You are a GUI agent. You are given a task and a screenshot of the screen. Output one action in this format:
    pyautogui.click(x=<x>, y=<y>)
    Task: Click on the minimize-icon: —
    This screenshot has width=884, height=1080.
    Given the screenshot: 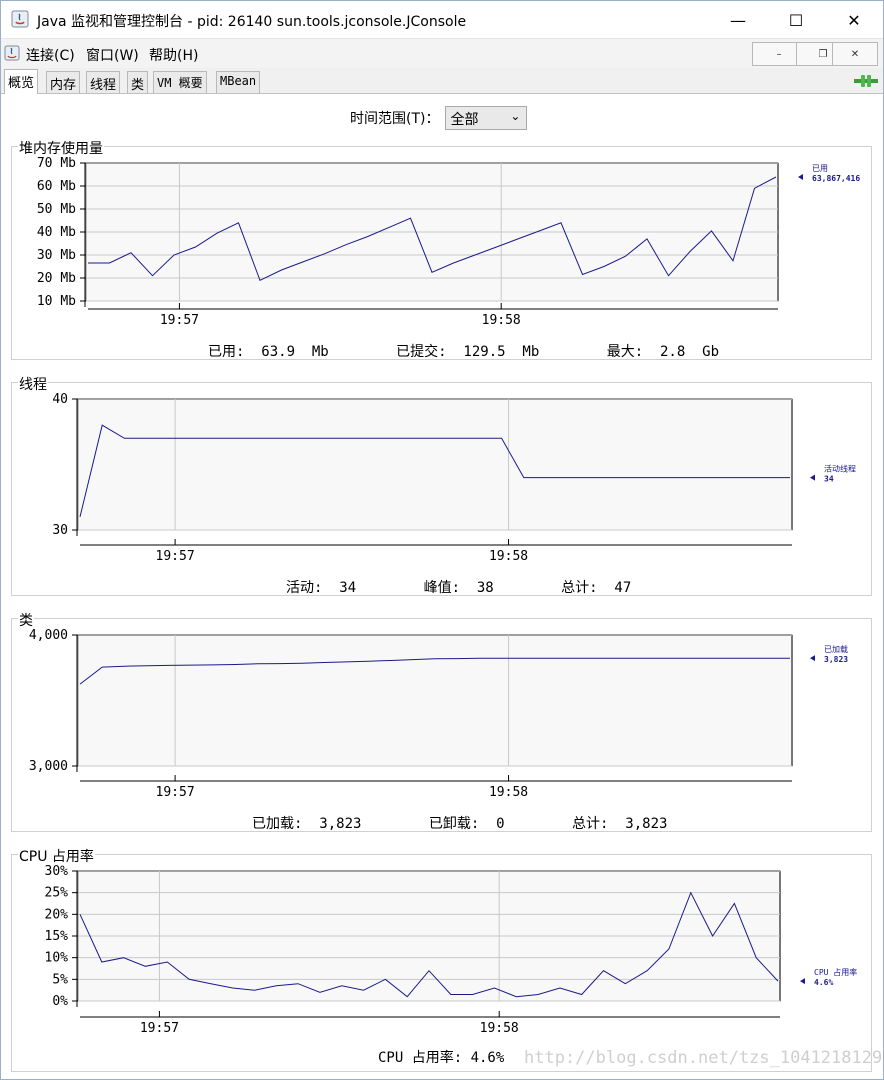 What is the action you would take?
    pyautogui.click(x=738, y=20)
    